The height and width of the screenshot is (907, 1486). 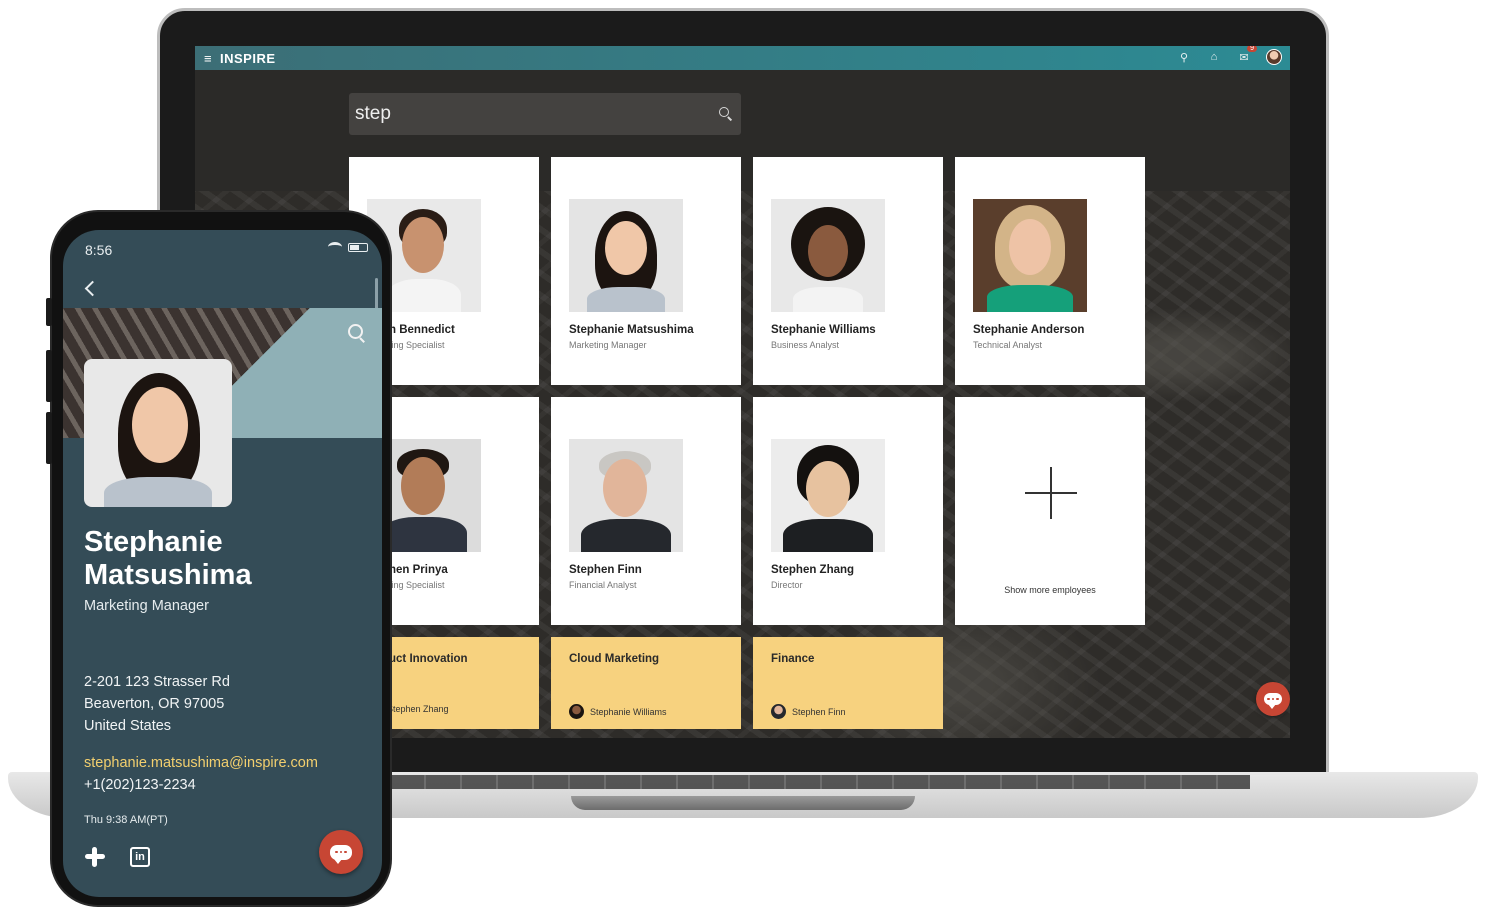 I want to click on app-brand: INSPIRE, so click(x=248, y=58).